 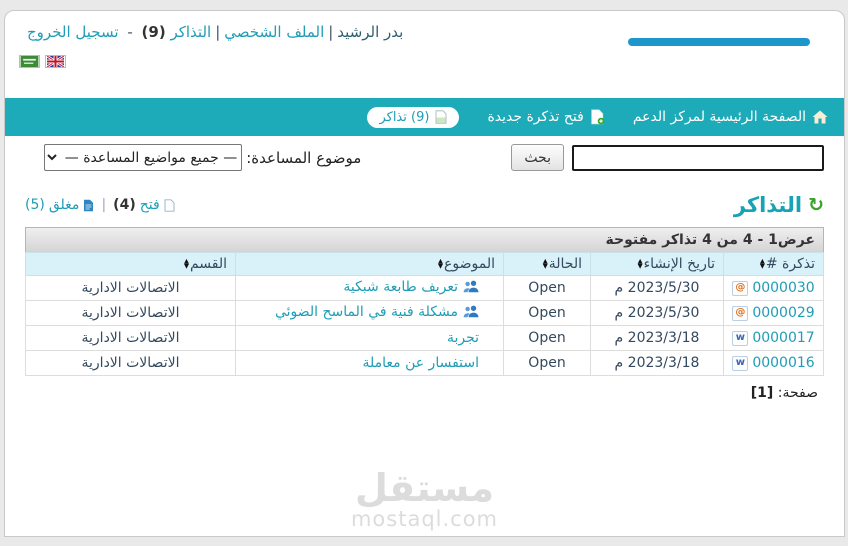 What do you see at coordinates (773, 288) in the screenshot?
I see `ticket-number-link: @0000030` at bounding box center [773, 288].